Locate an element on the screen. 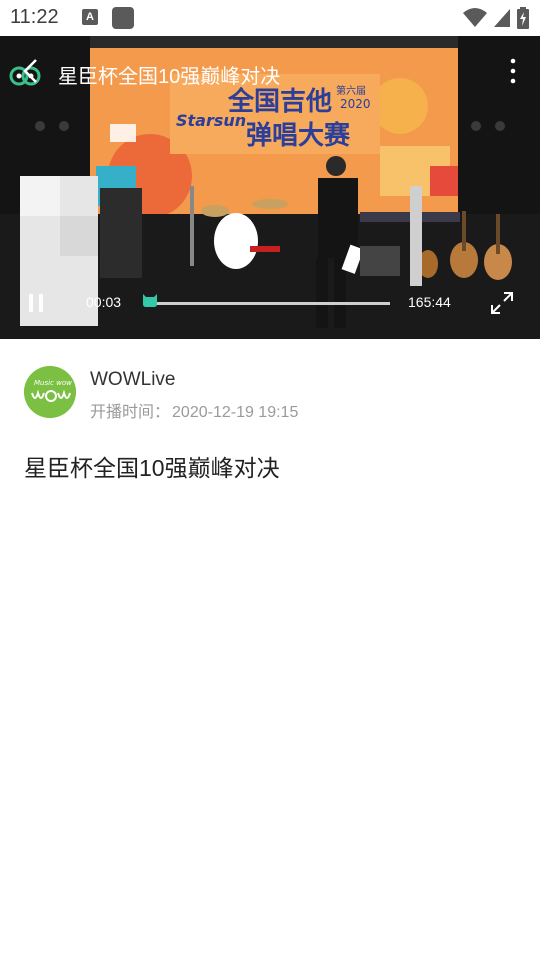 The width and height of the screenshot is (540, 960). start-time-value: 2020-12-19 19:15 is located at coordinates (235, 412).